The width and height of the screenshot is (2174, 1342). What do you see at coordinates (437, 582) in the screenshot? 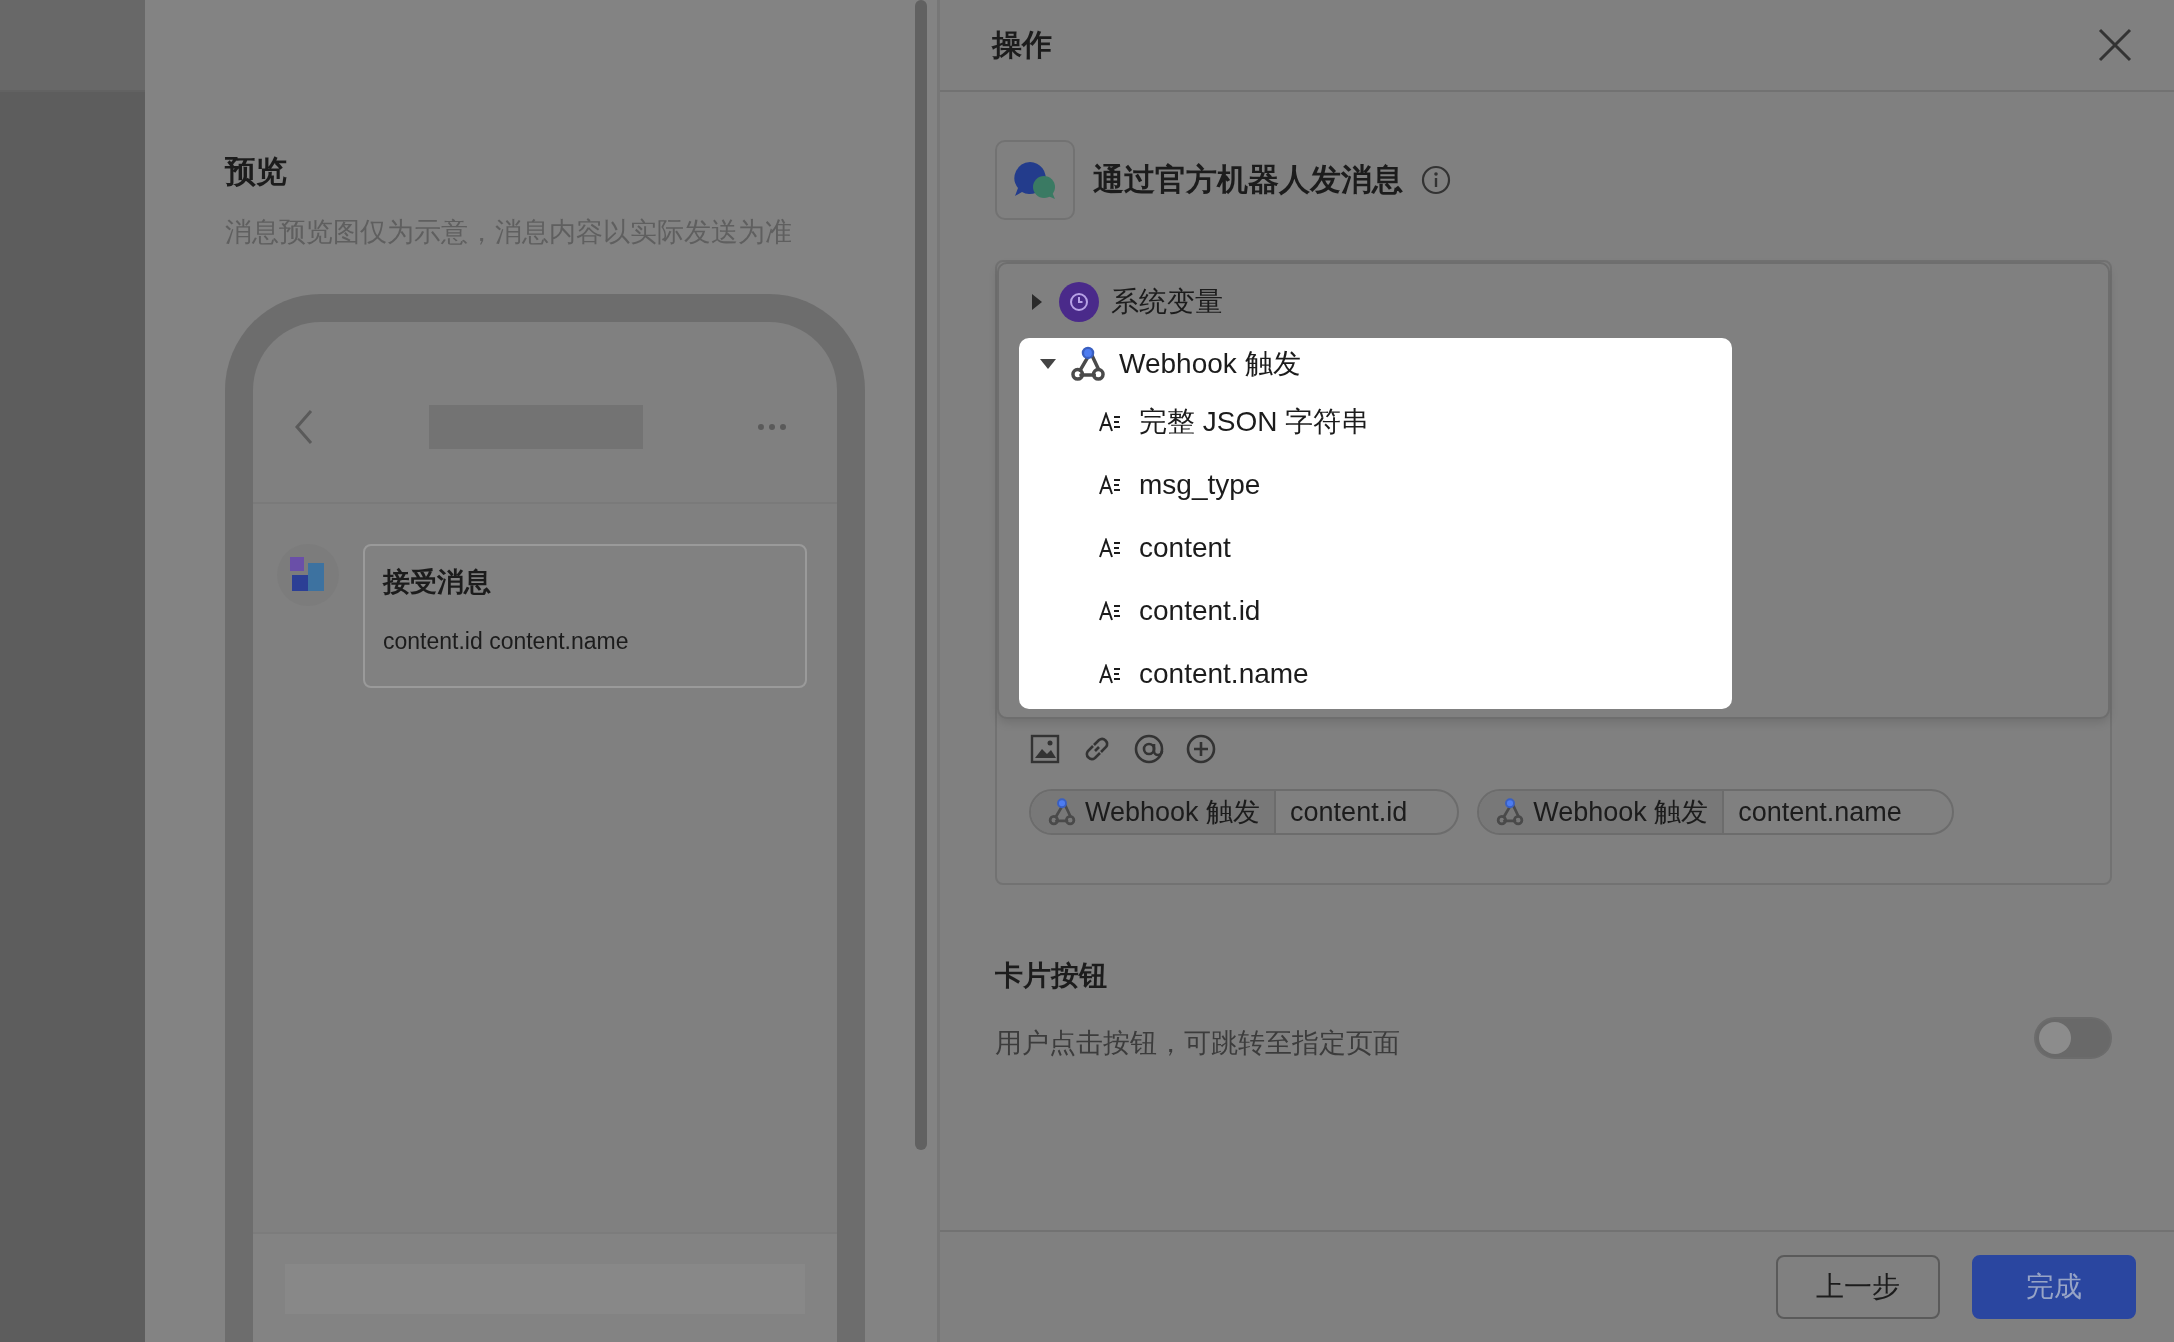
I see `card-title: 接受消息` at bounding box center [437, 582].